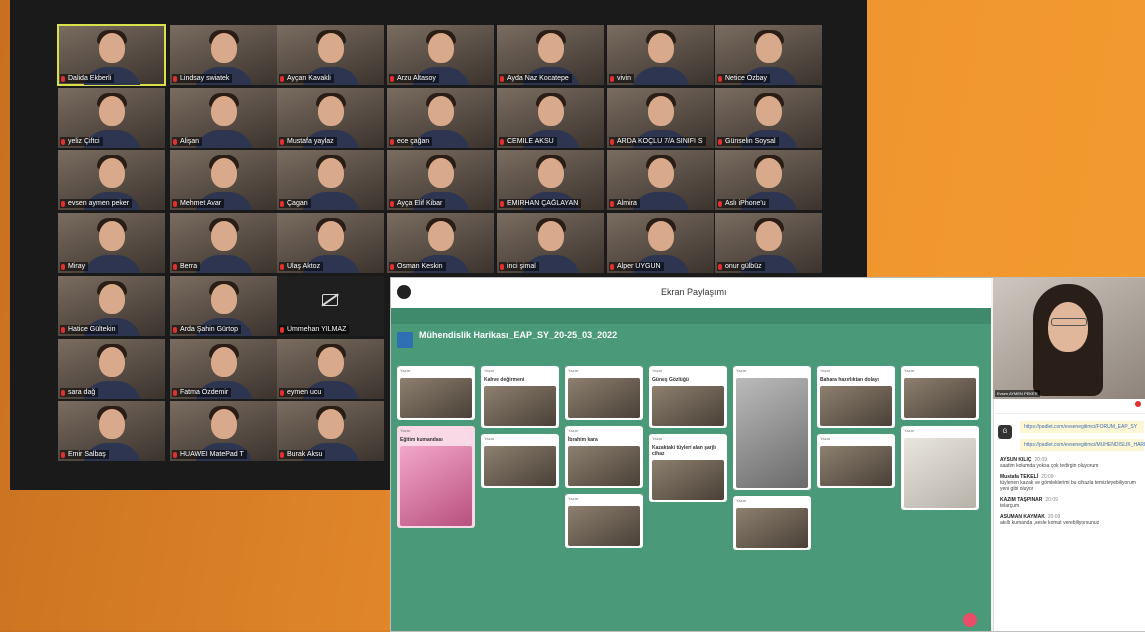 This screenshot has height=632, width=1145. I want to click on participant-tile: HUAWEI MatePad T, so click(223, 431).